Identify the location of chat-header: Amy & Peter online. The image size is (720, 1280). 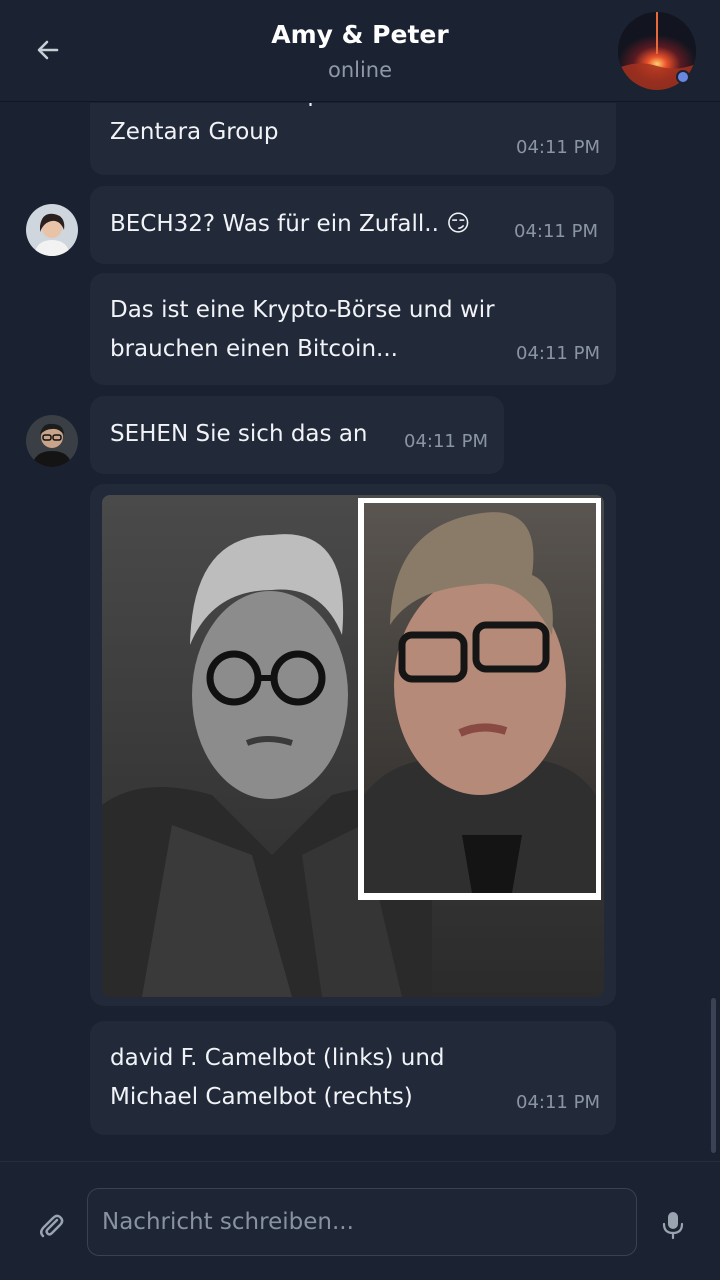
(360, 51).